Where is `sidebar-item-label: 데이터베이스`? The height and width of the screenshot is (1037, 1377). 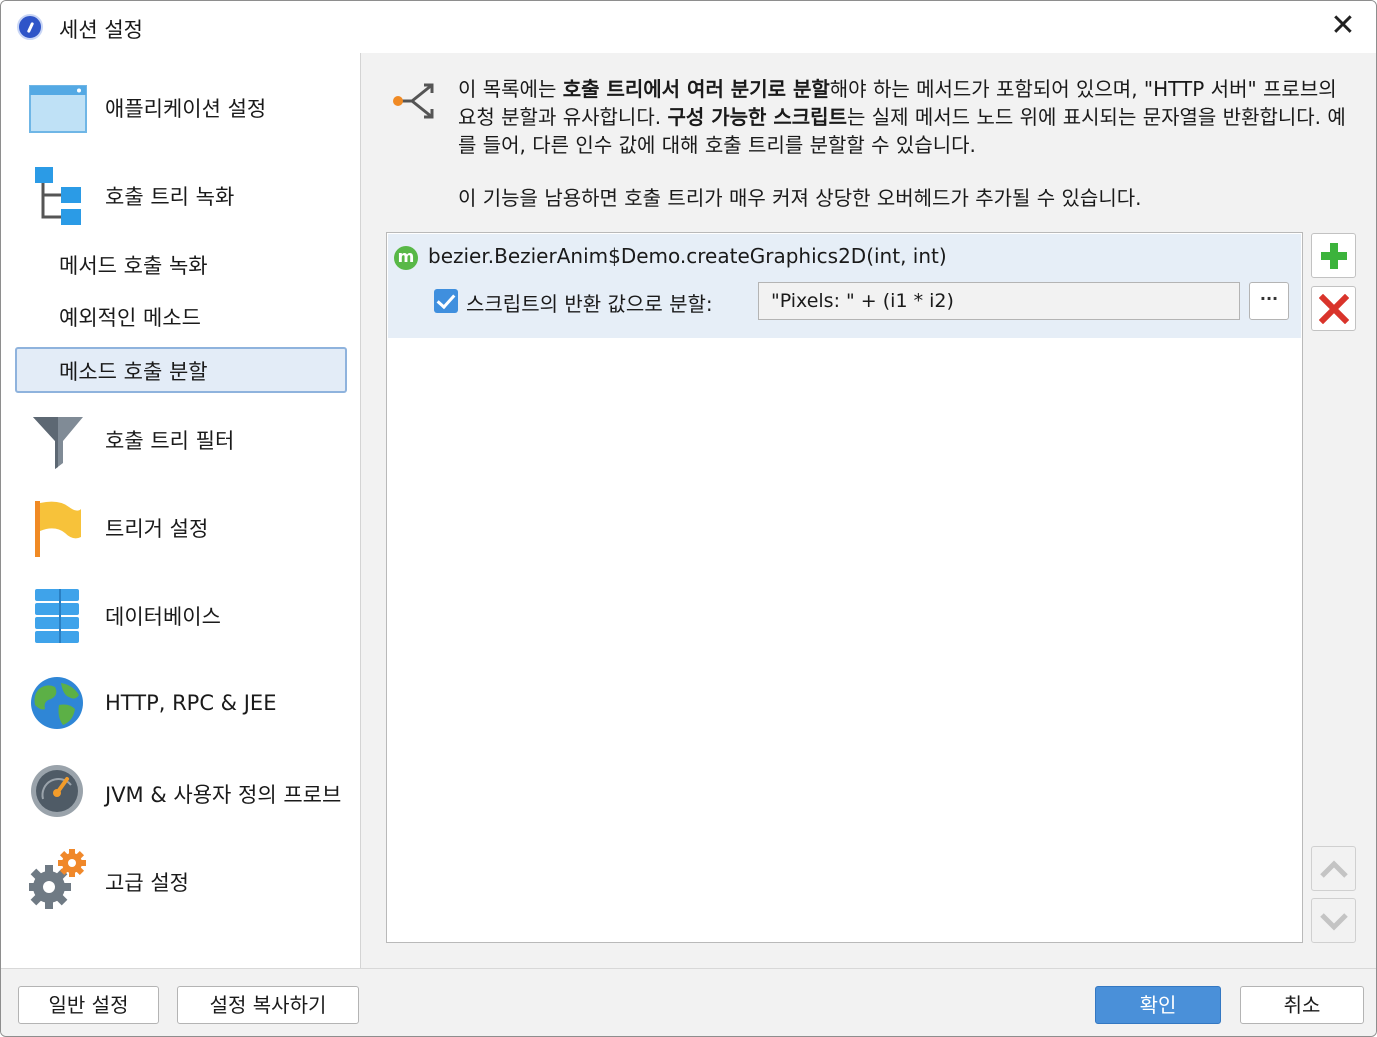 sidebar-item-label: 데이터베이스 is located at coordinates (163, 617).